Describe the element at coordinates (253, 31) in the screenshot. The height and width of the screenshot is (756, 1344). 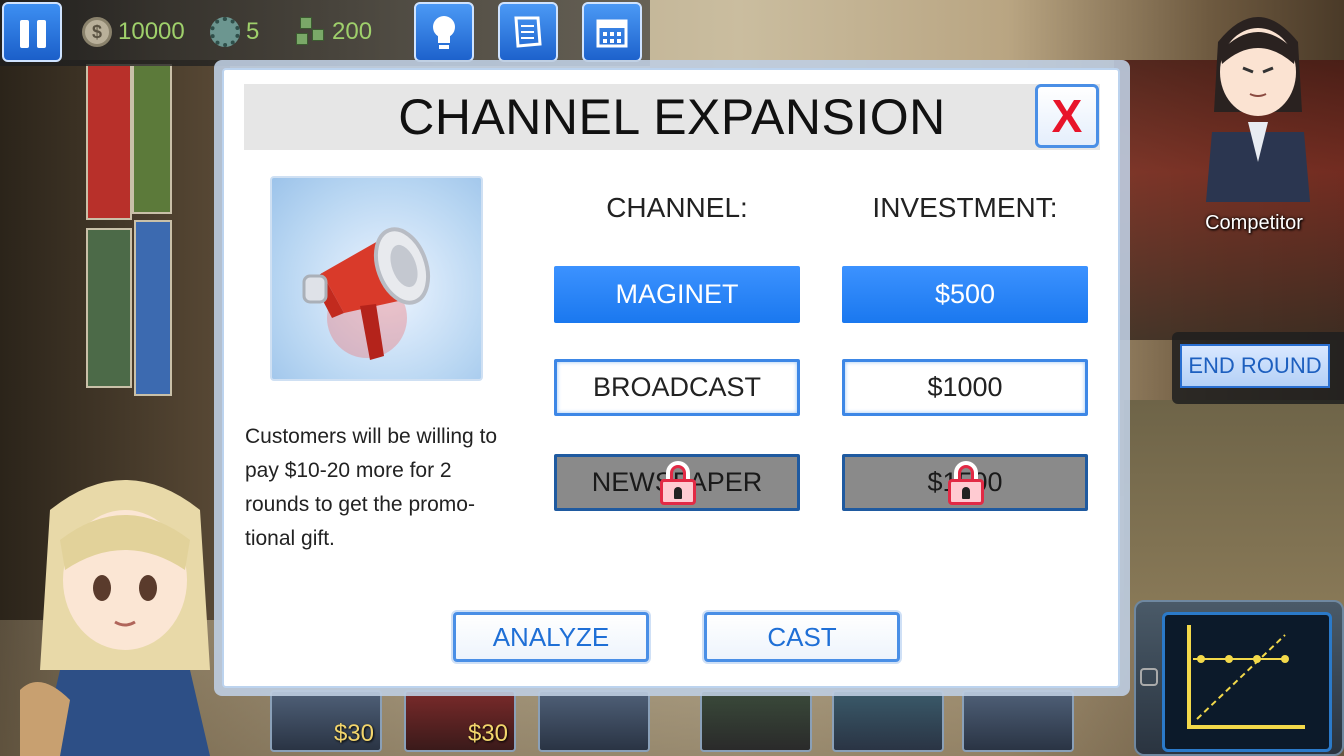
I see `gears-value: 5` at that location.